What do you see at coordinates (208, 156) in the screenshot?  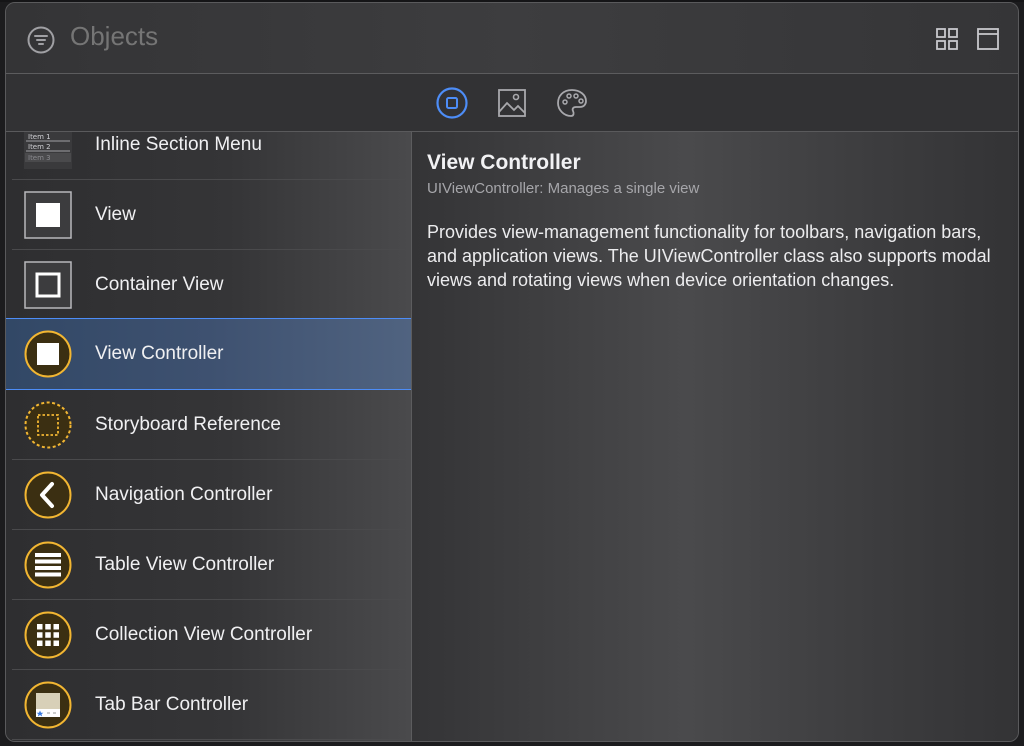 I see `list-item-inline-section-menu: Item 1 Item 2 Item 3 Inline Section Menu` at bounding box center [208, 156].